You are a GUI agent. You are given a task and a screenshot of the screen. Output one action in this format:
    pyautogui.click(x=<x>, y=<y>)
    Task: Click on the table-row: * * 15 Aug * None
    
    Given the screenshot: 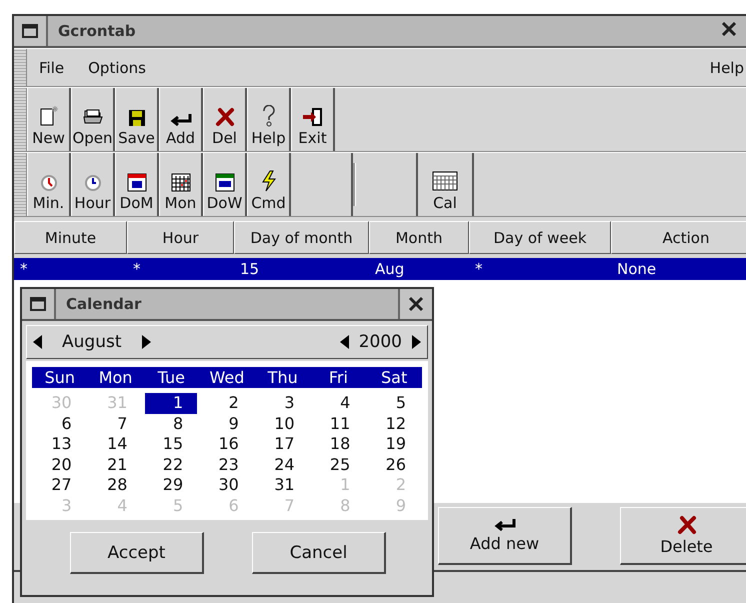 What is the action you would take?
    pyautogui.click(x=380, y=269)
    